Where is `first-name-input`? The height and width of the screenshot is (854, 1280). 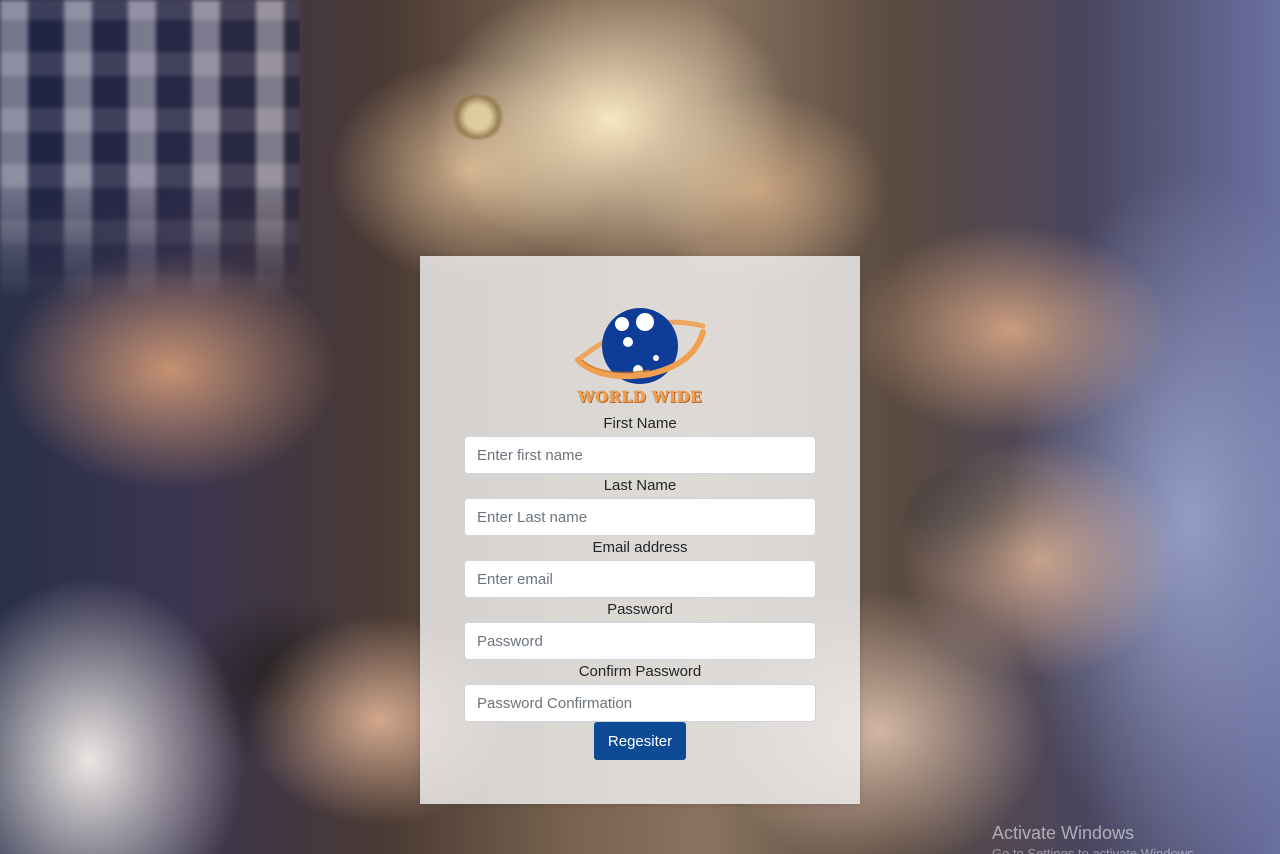 first-name-input is located at coordinates (640, 455).